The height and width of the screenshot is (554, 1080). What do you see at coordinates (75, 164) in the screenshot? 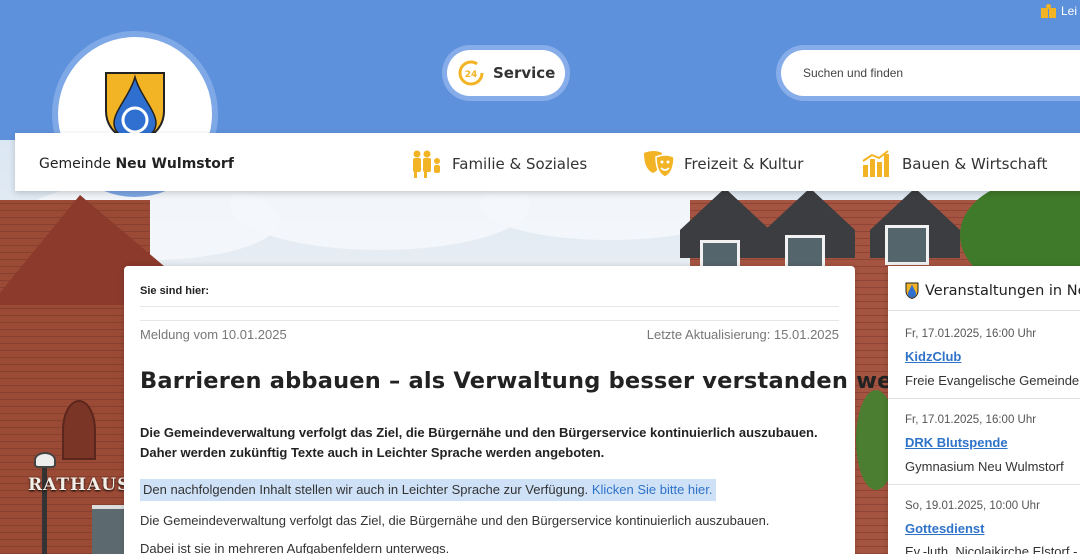
I see `site-name-prefix: Gemeinde` at bounding box center [75, 164].